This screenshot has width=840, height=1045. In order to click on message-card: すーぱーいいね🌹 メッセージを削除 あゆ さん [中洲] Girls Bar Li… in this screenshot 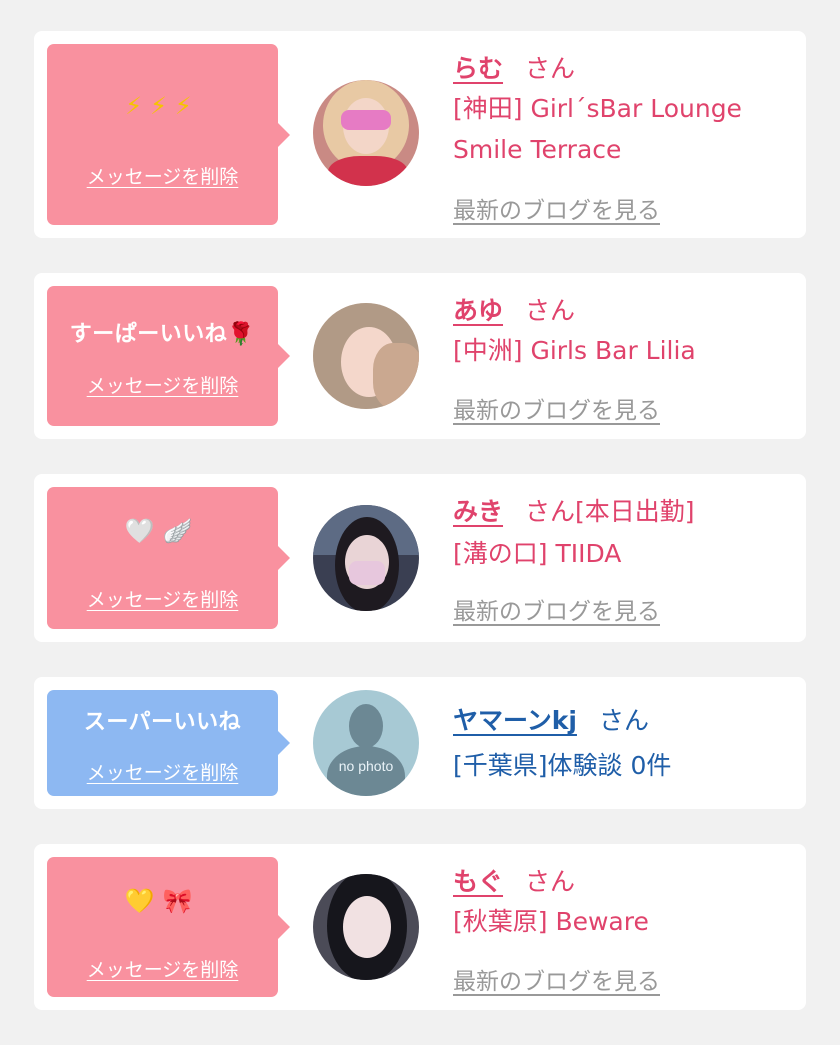, I will do `click(420, 356)`.